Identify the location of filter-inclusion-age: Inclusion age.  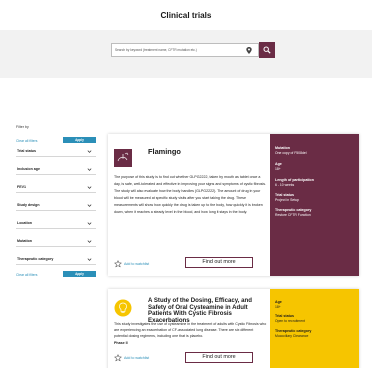
(56, 169).